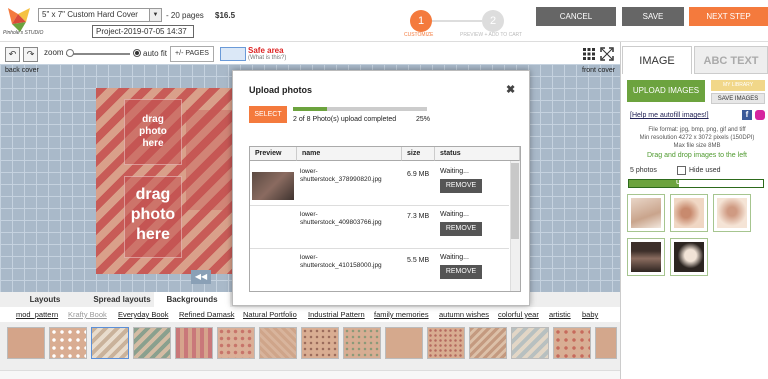 The width and height of the screenshot is (768, 379). Describe the element at coordinates (336, 314) in the screenshot. I see `category-link: Industrial Pattern` at that location.